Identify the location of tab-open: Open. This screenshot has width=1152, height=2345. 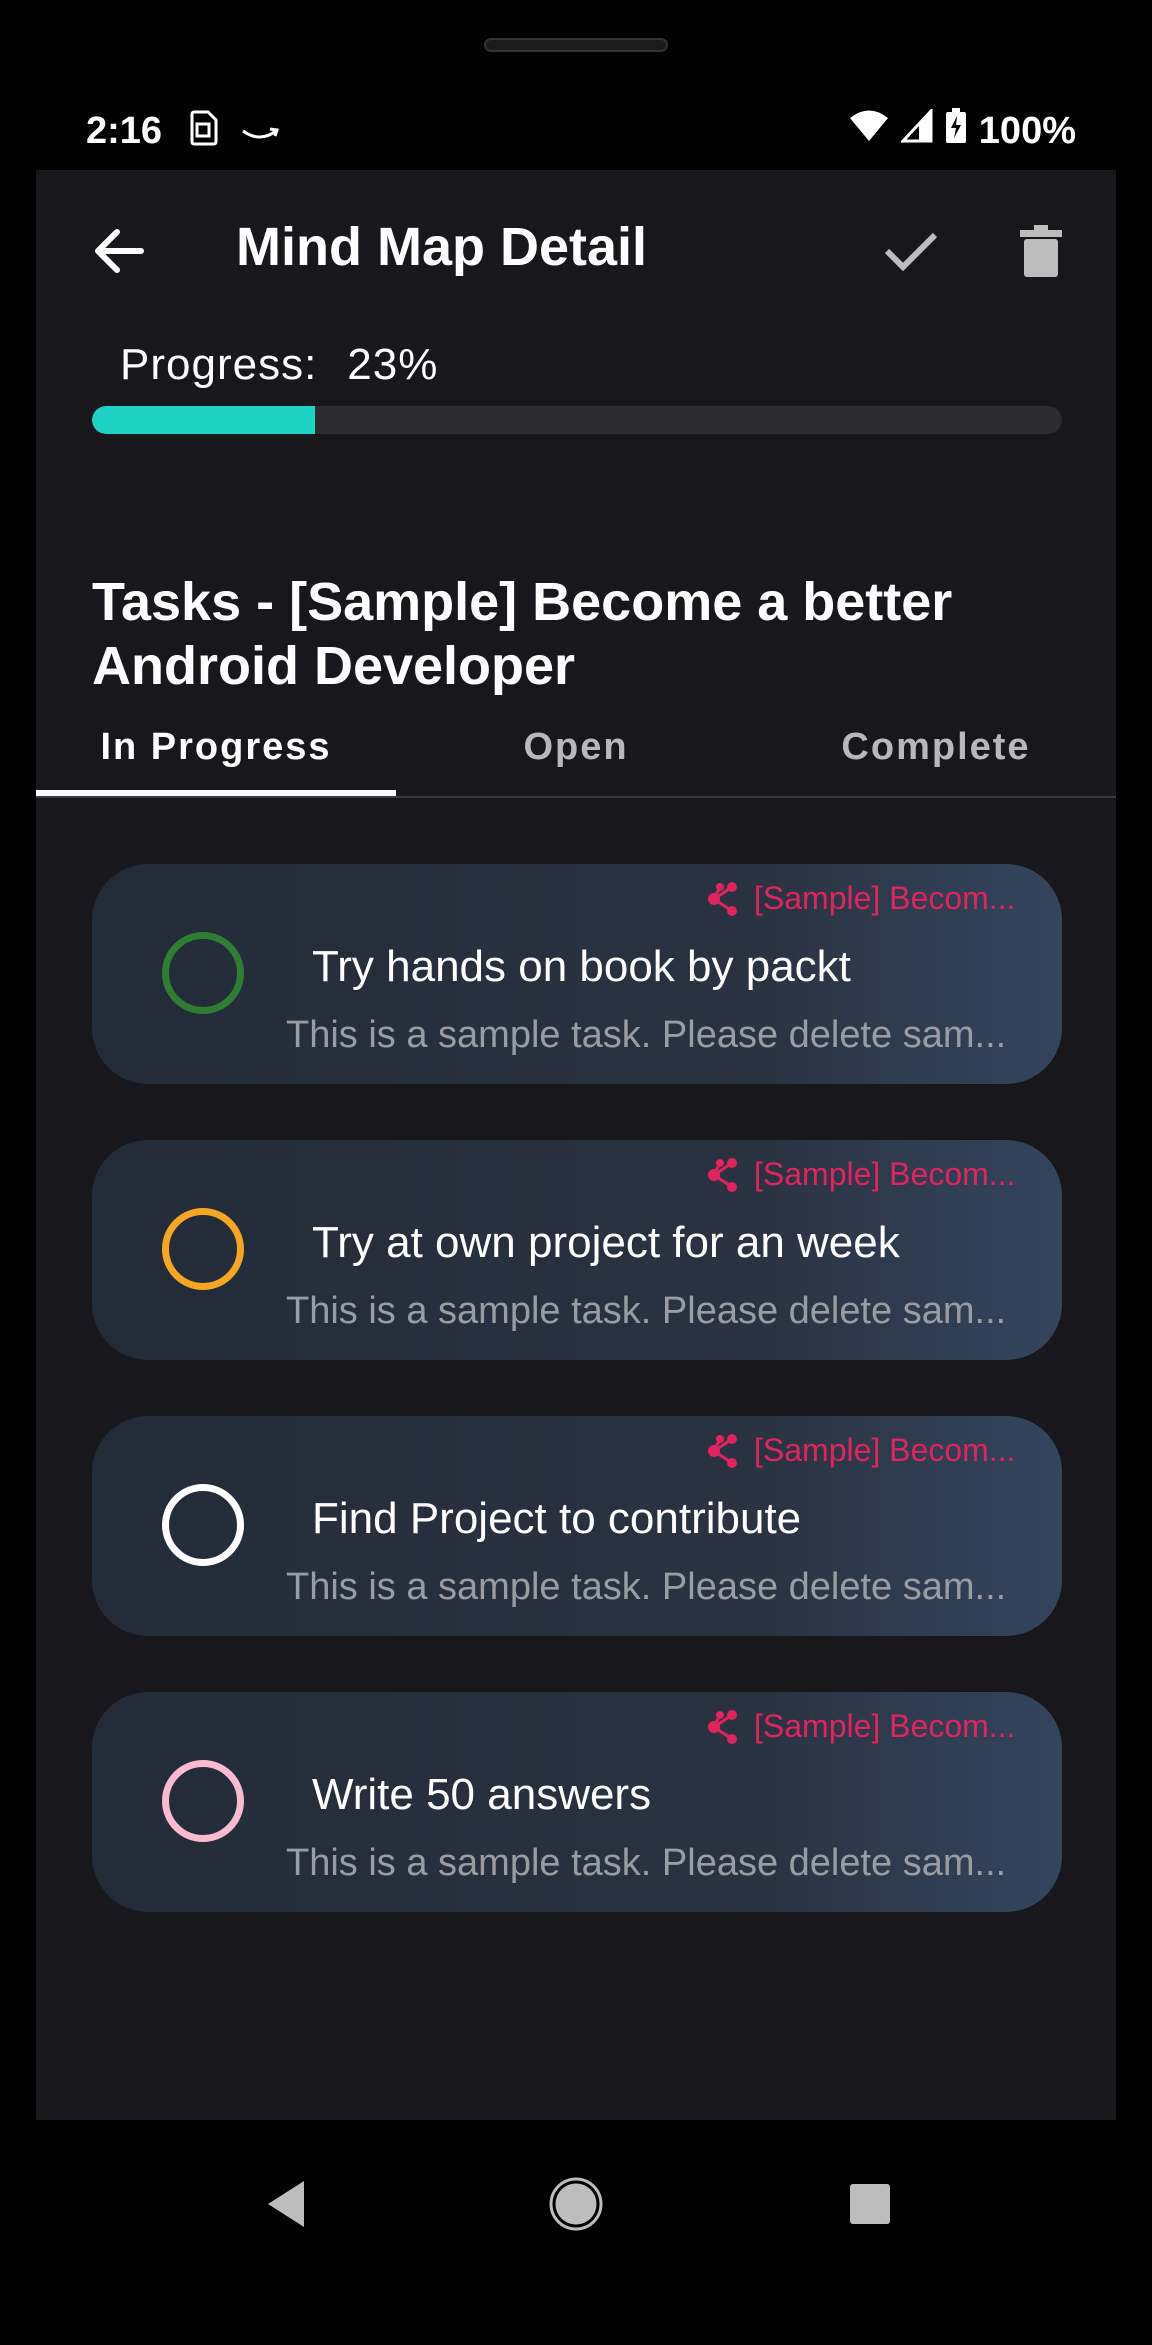
(576, 747).